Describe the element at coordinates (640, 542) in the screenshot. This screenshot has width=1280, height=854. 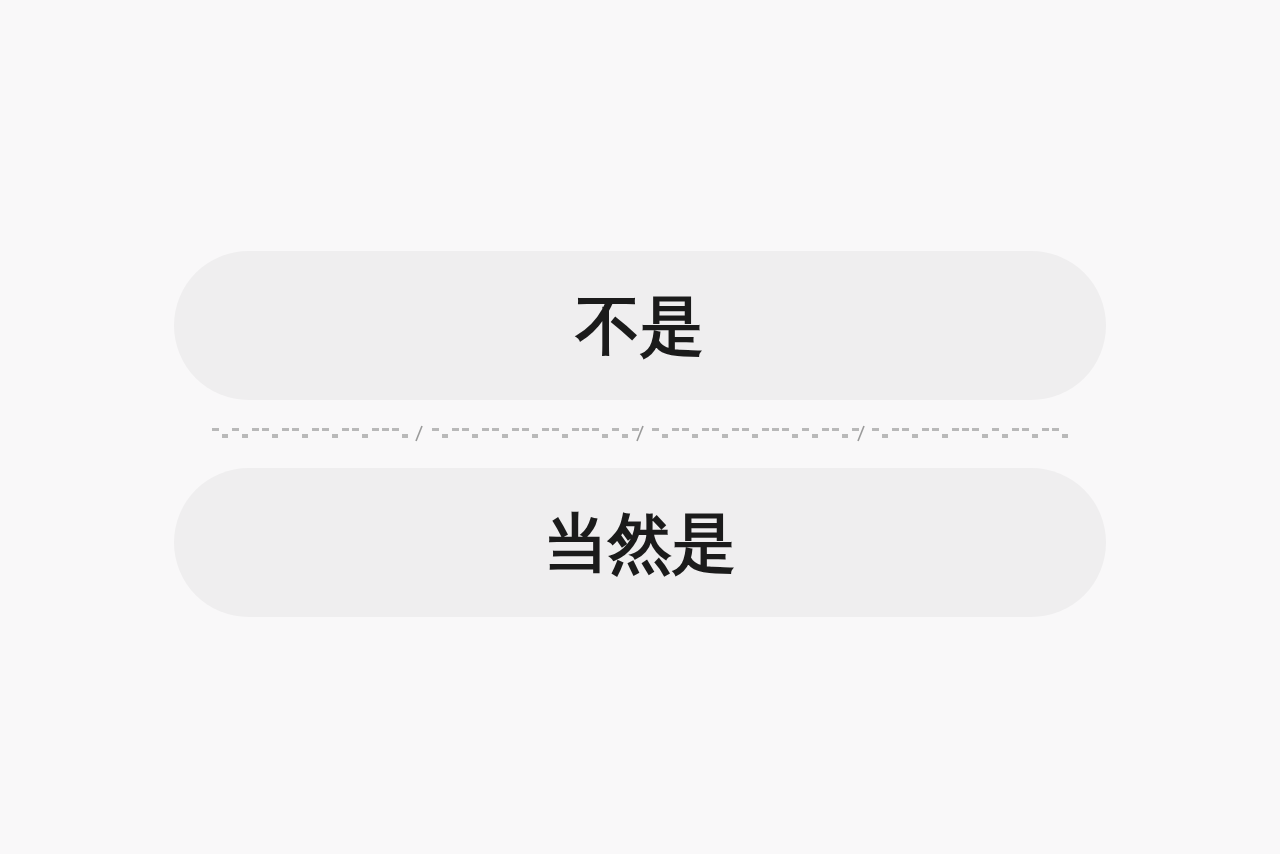
I see `answer-option-button: 当然是` at that location.